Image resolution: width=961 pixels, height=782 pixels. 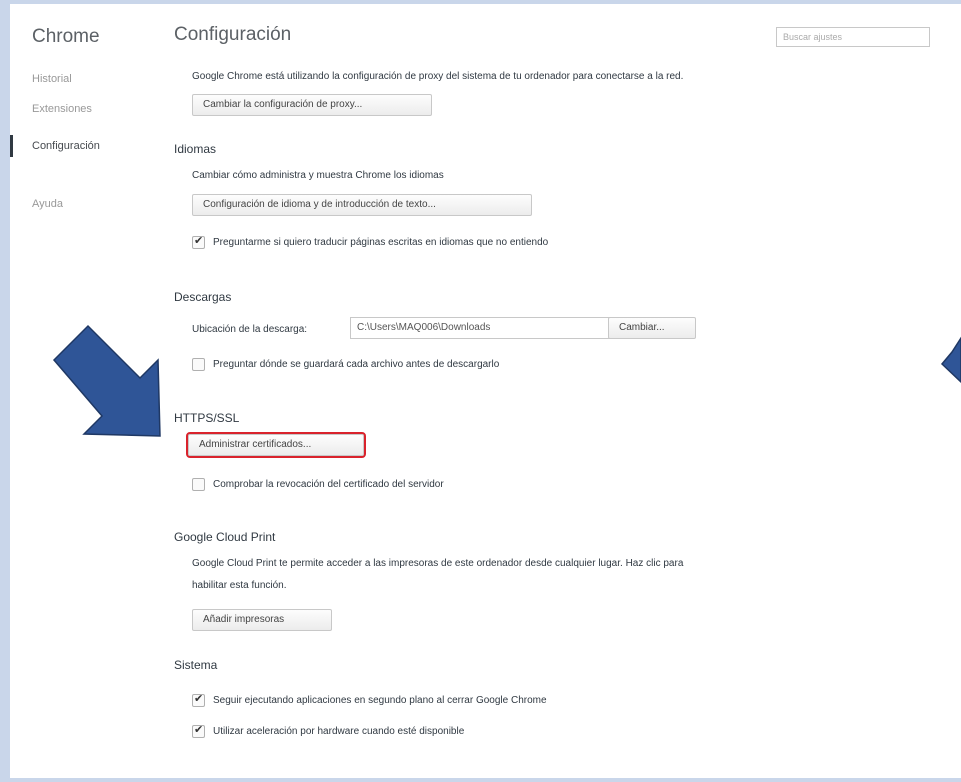 I want to click on arrow-left-icon, so click(x=106, y=380).